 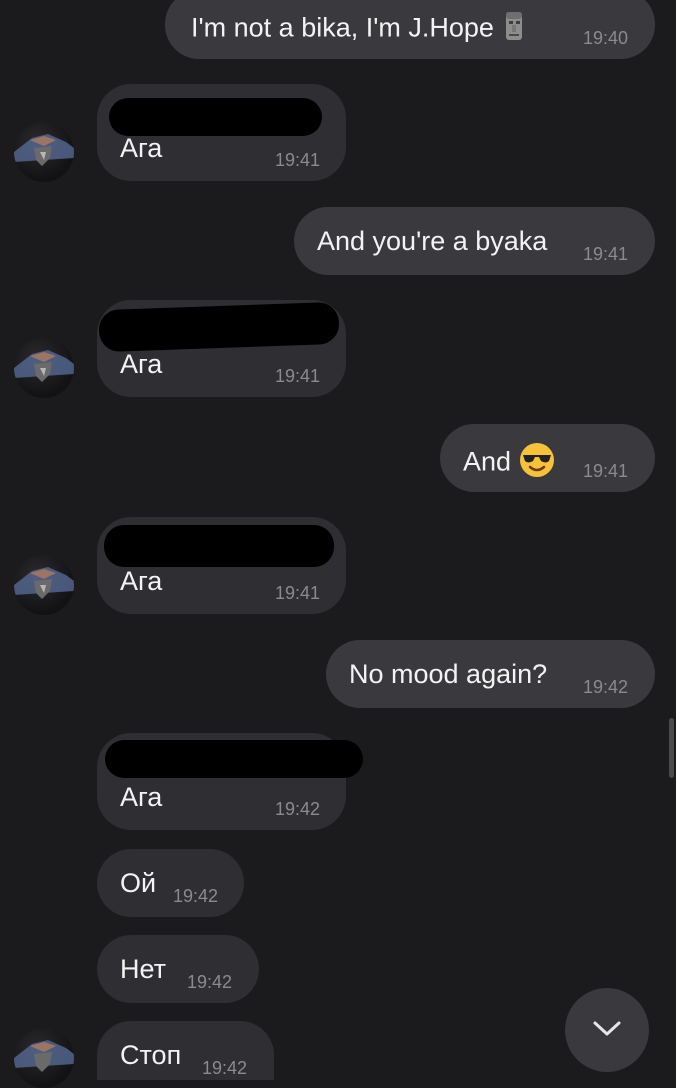 I want to click on scrollbar, so click(x=671, y=748).